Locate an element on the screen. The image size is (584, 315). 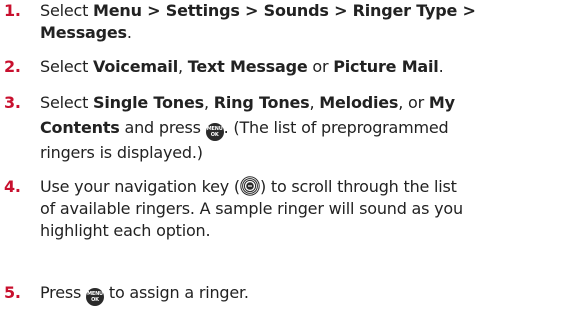
option-single-tones: Single Tones is located at coordinates (148, 102).